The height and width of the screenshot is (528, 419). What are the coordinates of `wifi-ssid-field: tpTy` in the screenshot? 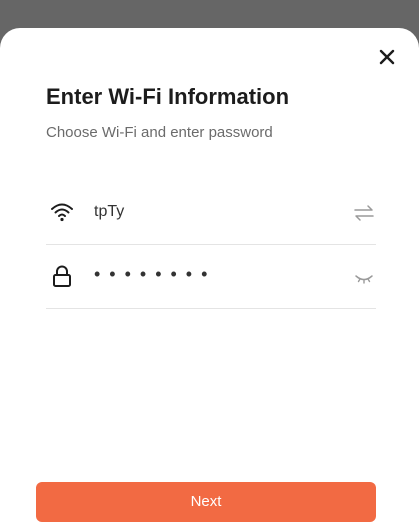 It's located at (211, 217).